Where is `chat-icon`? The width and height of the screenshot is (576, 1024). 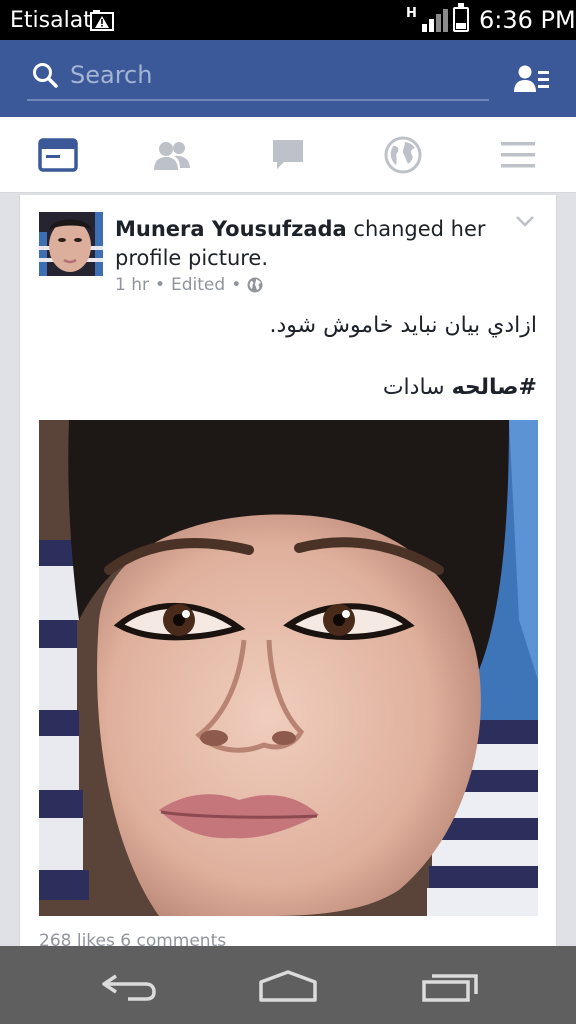 chat-icon is located at coordinates (288, 154).